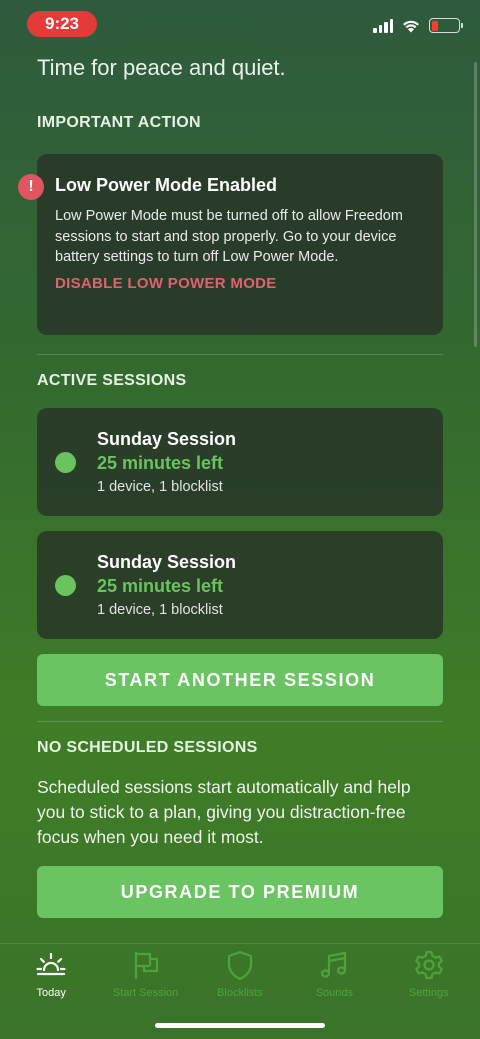 Image resolution: width=480 pixels, height=1039 pixels. I want to click on tab-label: Sounds, so click(334, 993).